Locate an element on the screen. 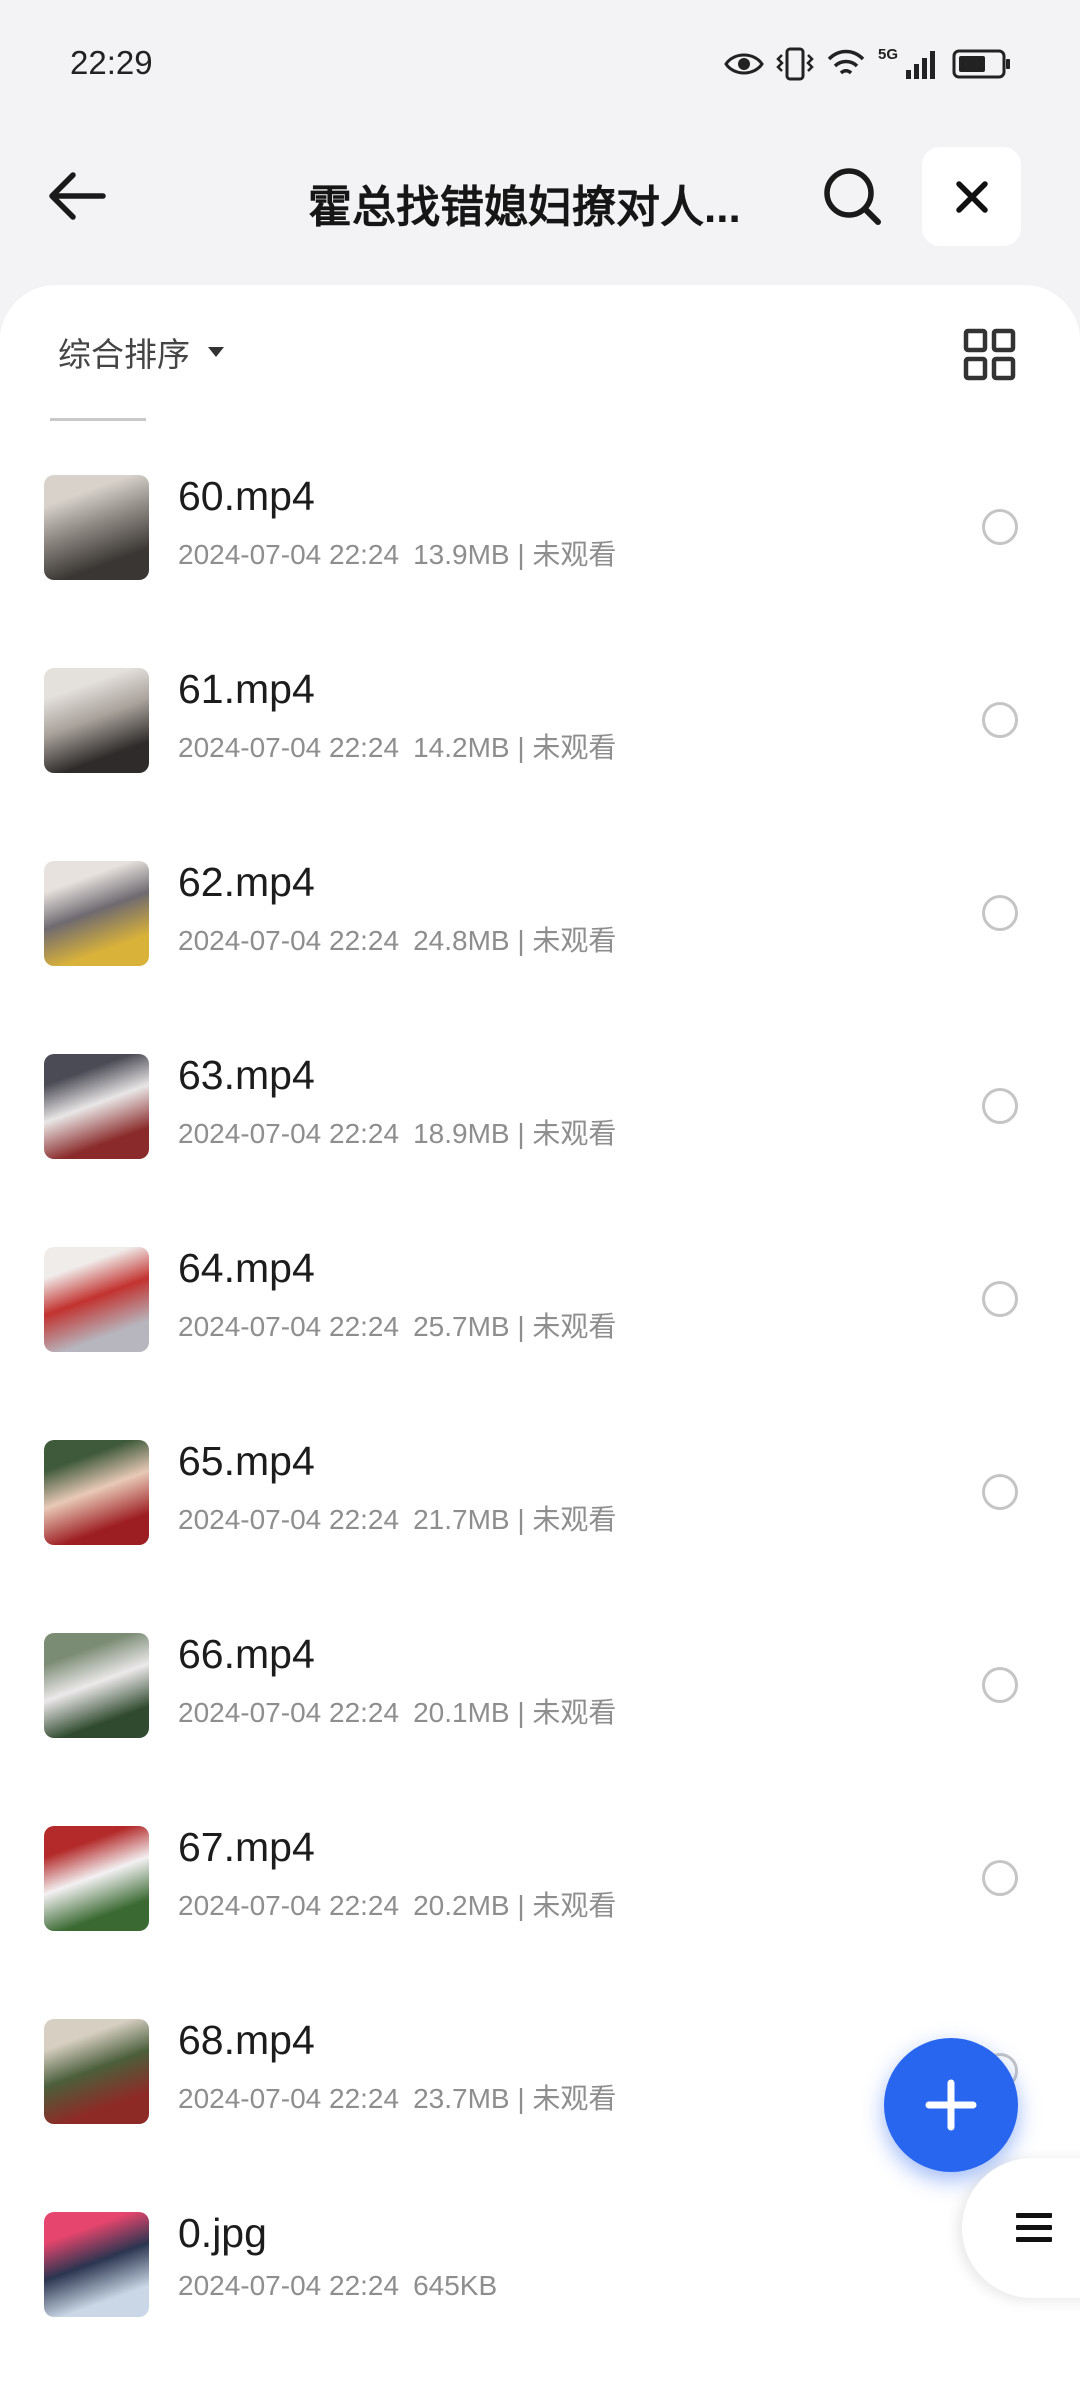 The width and height of the screenshot is (1080, 2398). file-row: 61.mp4 2024-07-04 22:24 14.2MB | 未观看 is located at coordinates (540, 763).